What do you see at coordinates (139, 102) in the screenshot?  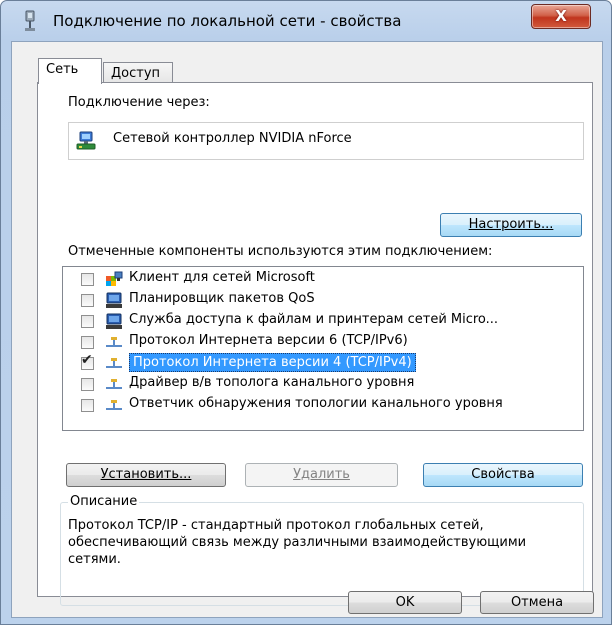 I see `connect-via-label: Подключение через:` at bounding box center [139, 102].